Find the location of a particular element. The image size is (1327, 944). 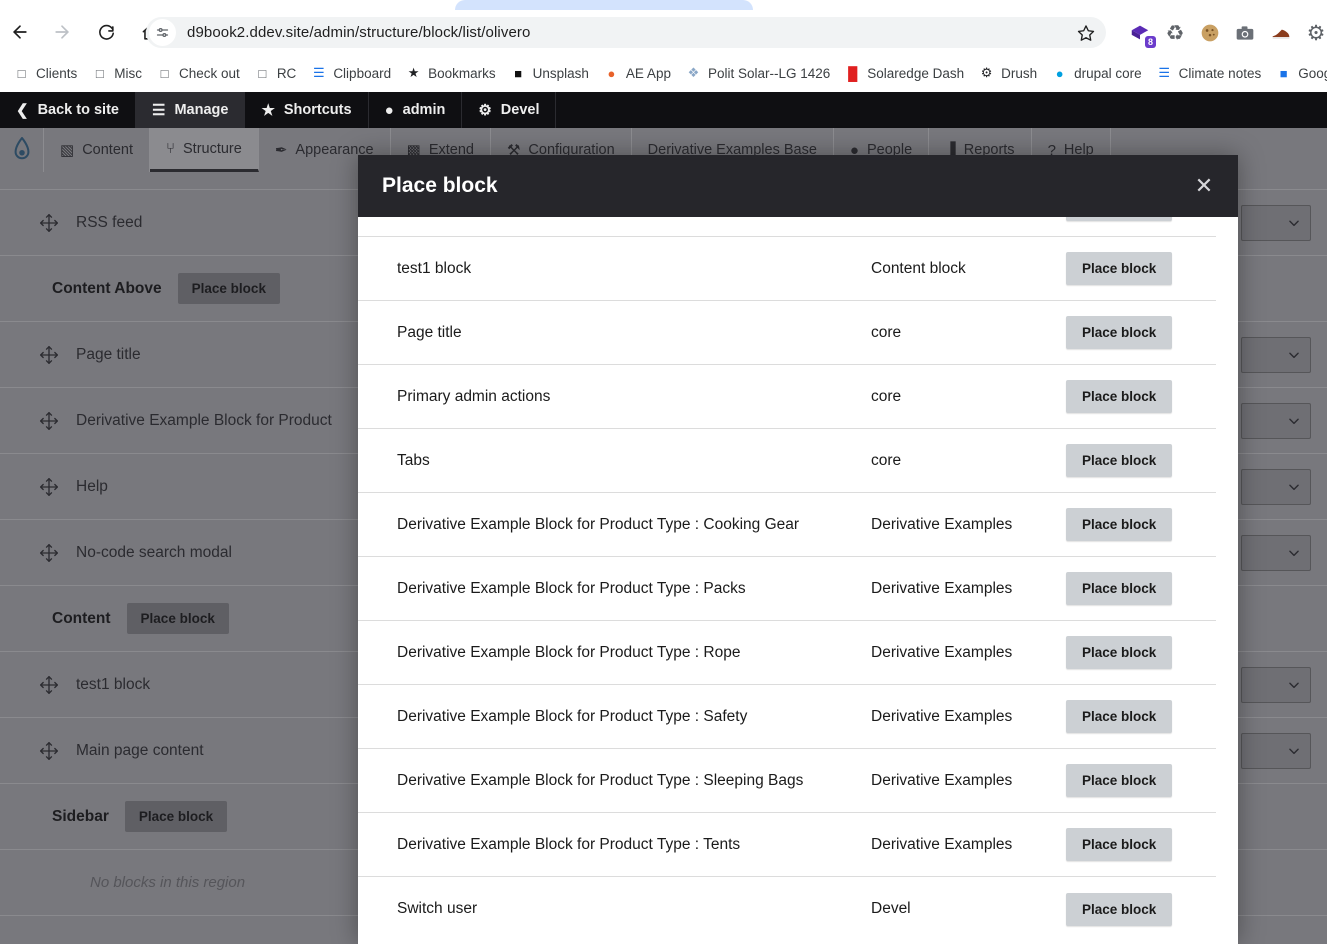

camera-icon is located at coordinates (1245, 33).